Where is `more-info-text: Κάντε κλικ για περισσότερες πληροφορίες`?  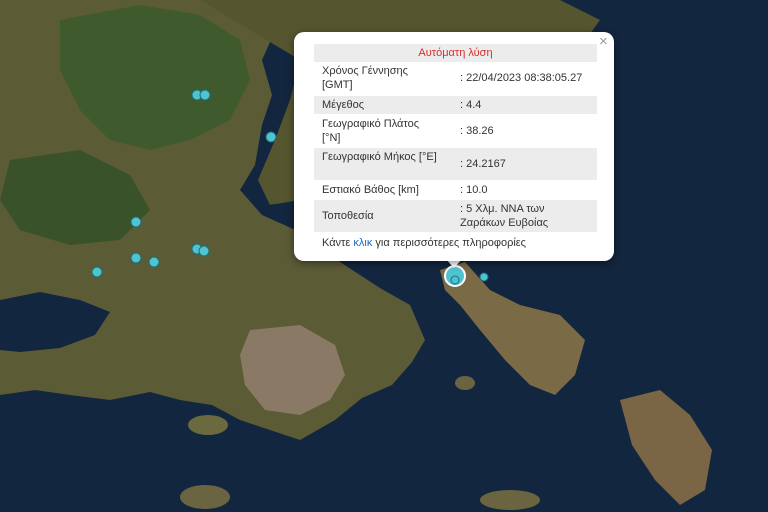 more-info-text: Κάντε κλικ για περισσότερες πληροφορίες is located at coordinates (424, 243).